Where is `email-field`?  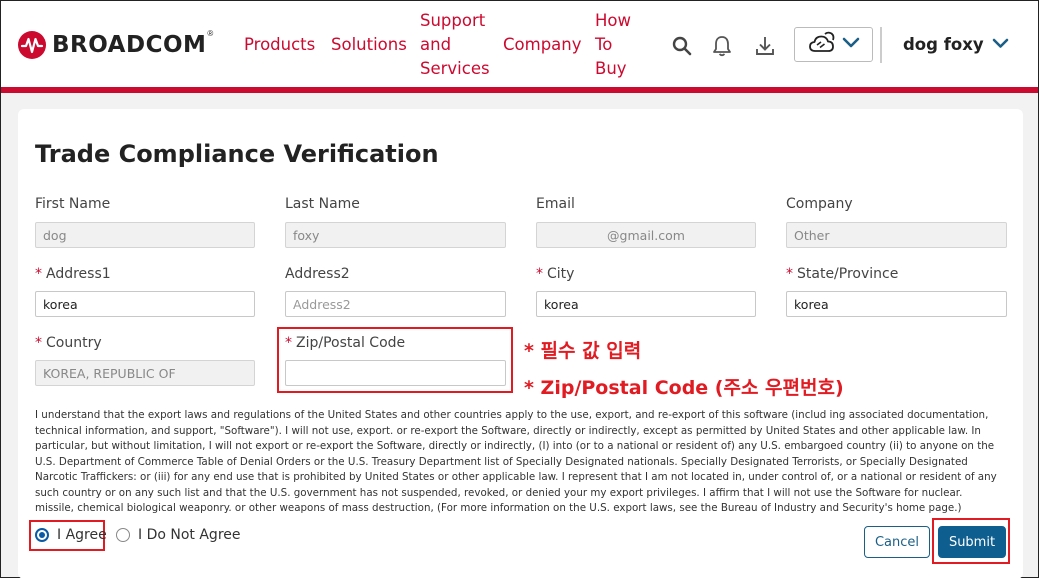
email-field is located at coordinates (646, 235).